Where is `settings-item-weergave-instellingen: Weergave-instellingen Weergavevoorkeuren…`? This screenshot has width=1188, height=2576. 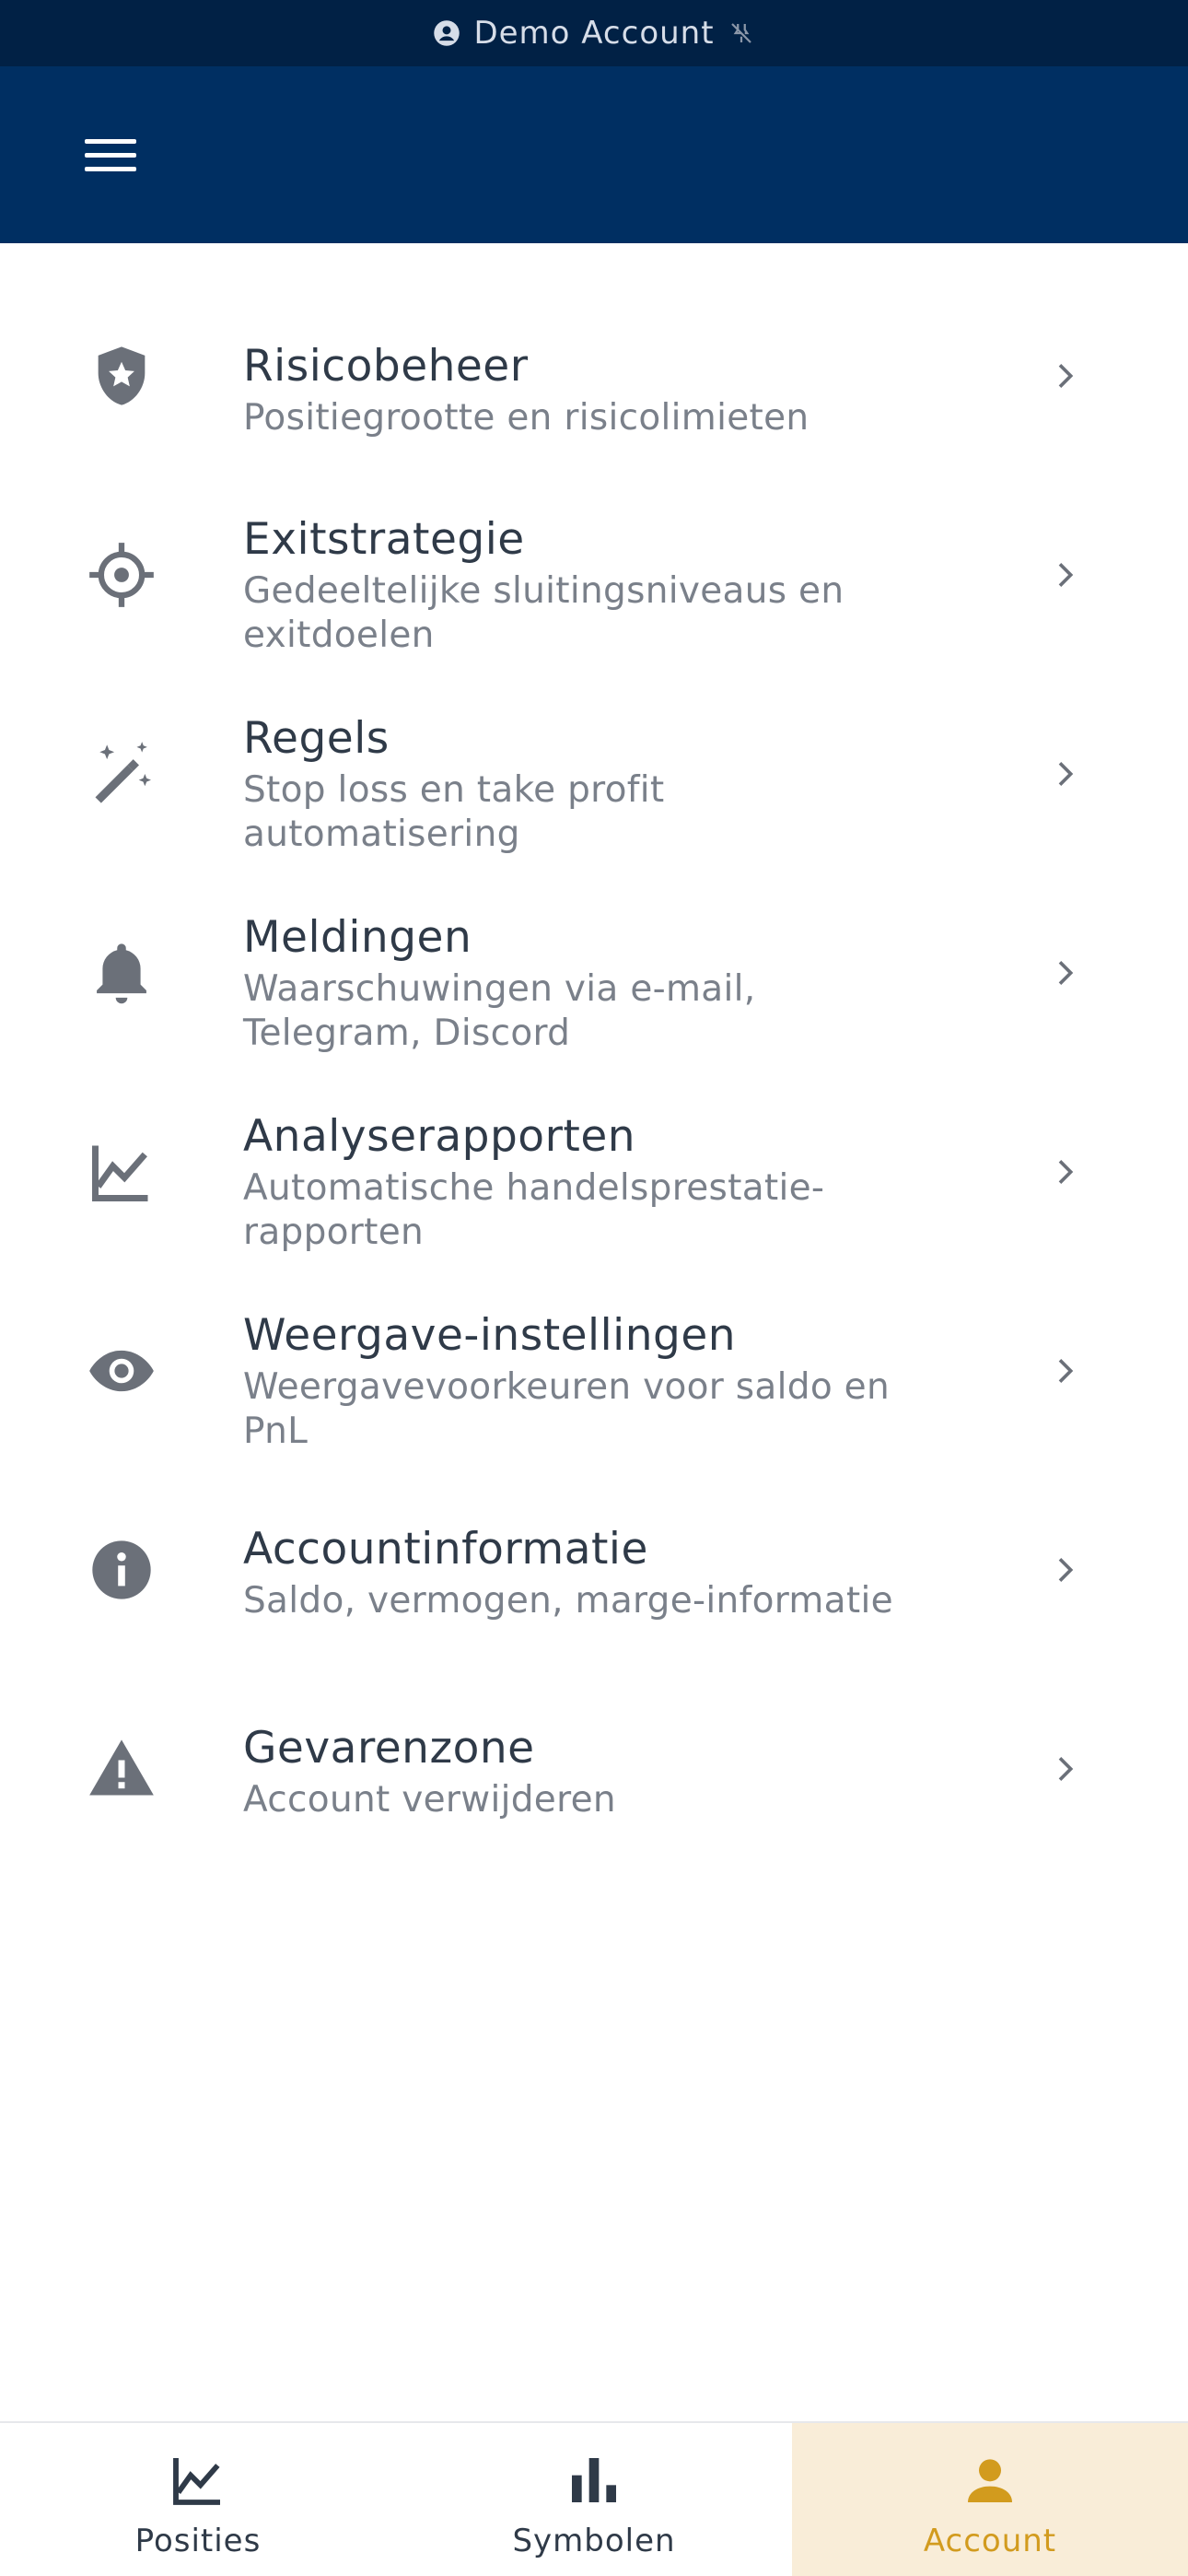
settings-item-weergave-instellingen: Weergave-instellingen Weergavevoorkeuren… is located at coordinates (594, 1370).